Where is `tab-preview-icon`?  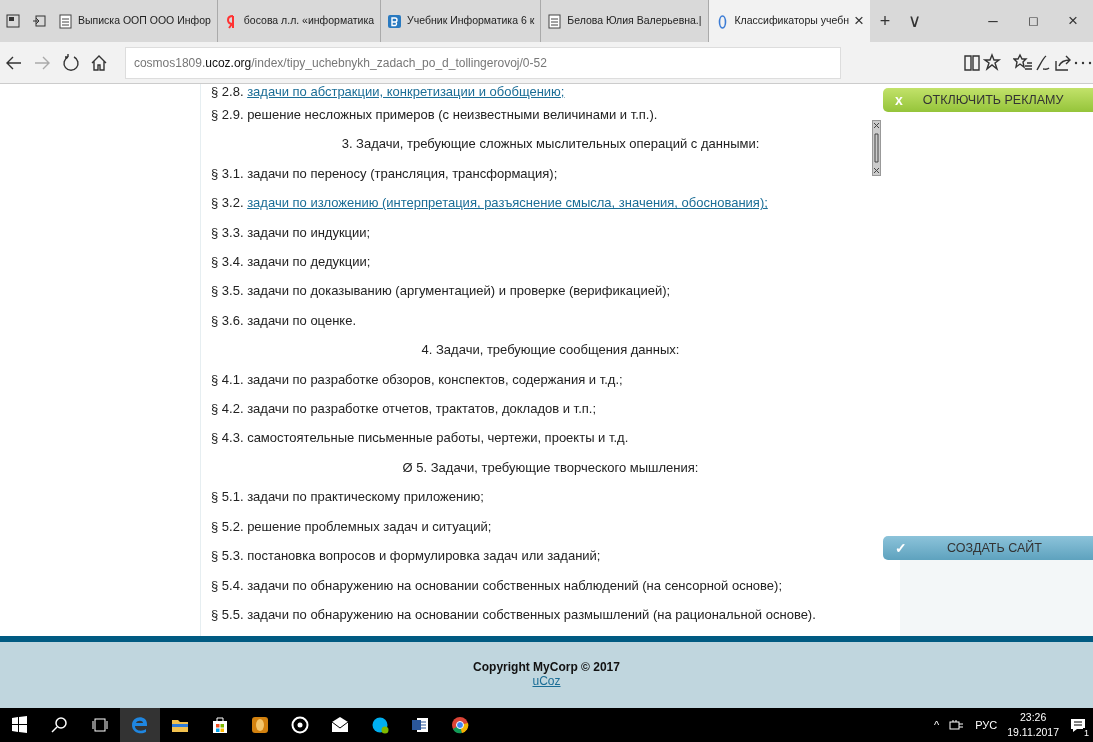 tab-preview-icon is located at coordinates (13, 21).